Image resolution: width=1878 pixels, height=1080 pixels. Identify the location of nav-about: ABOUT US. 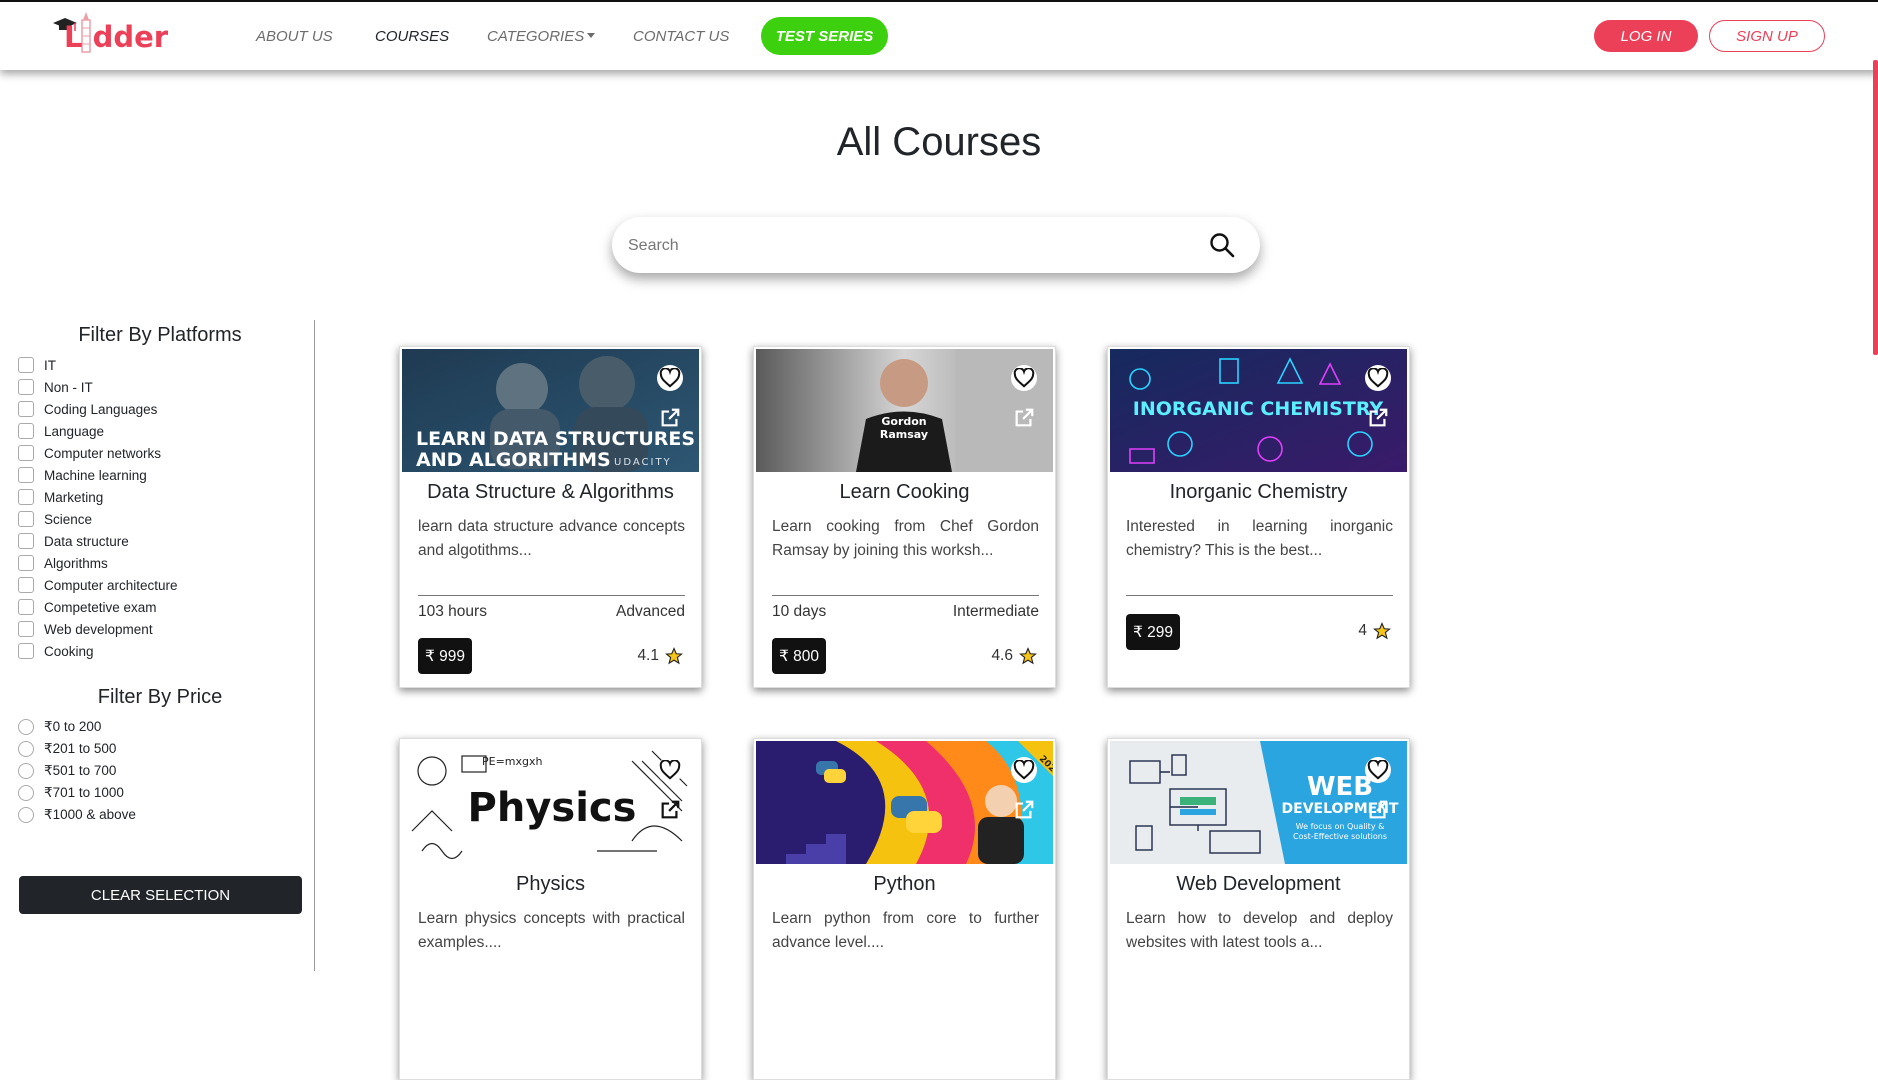
(294, 36).